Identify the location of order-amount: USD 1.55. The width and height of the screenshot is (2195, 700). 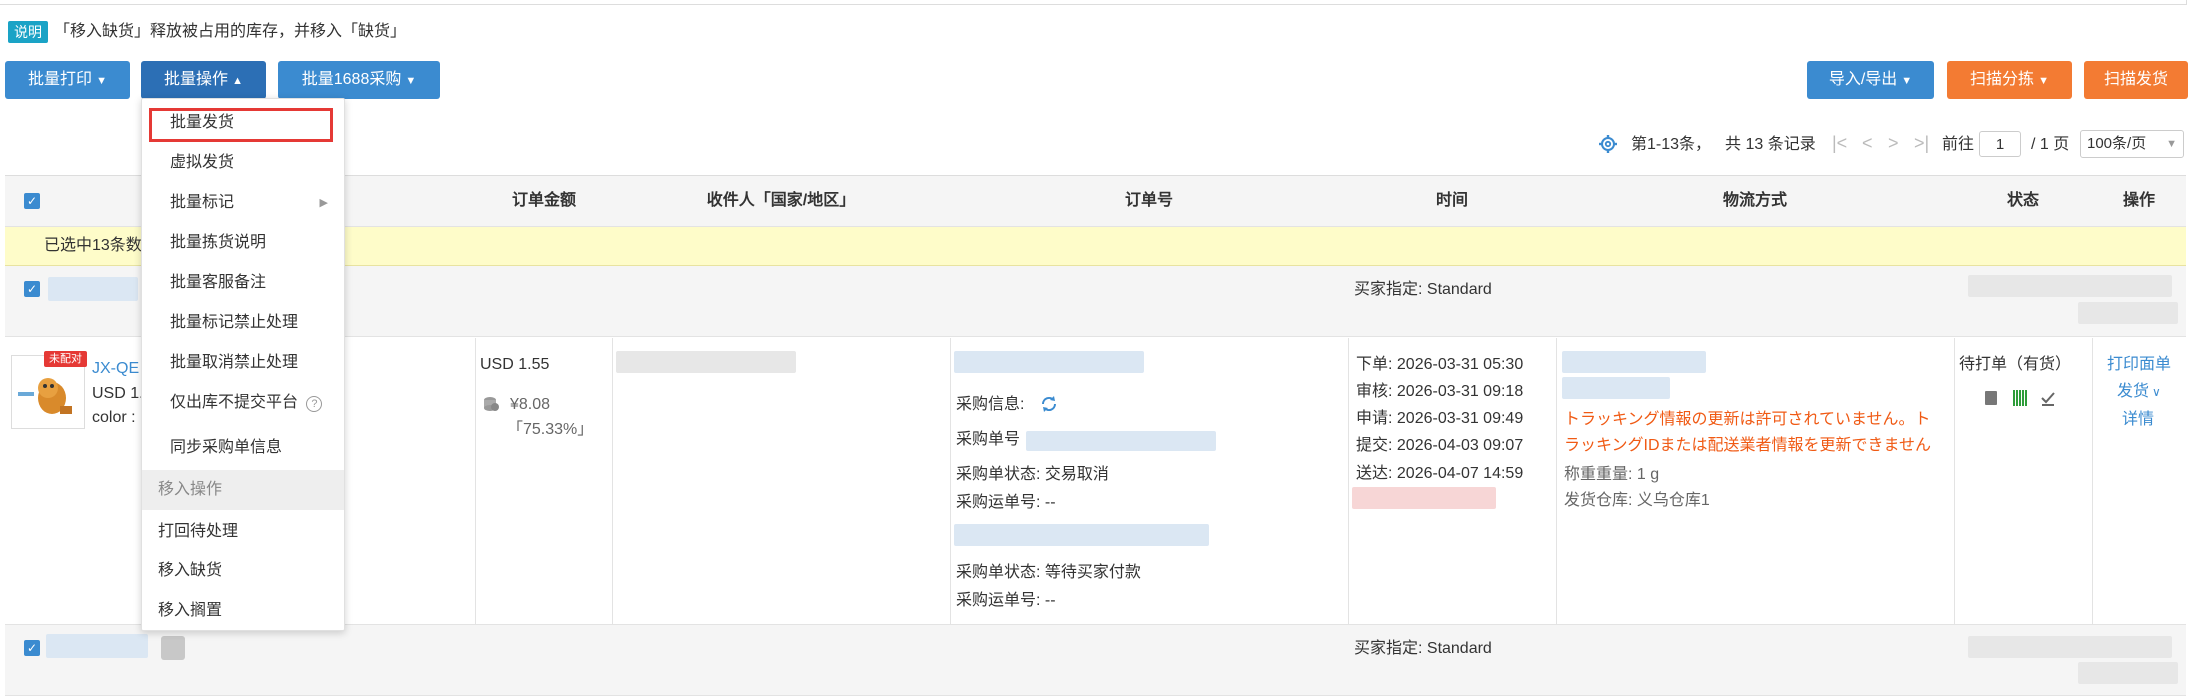
(515, 364).